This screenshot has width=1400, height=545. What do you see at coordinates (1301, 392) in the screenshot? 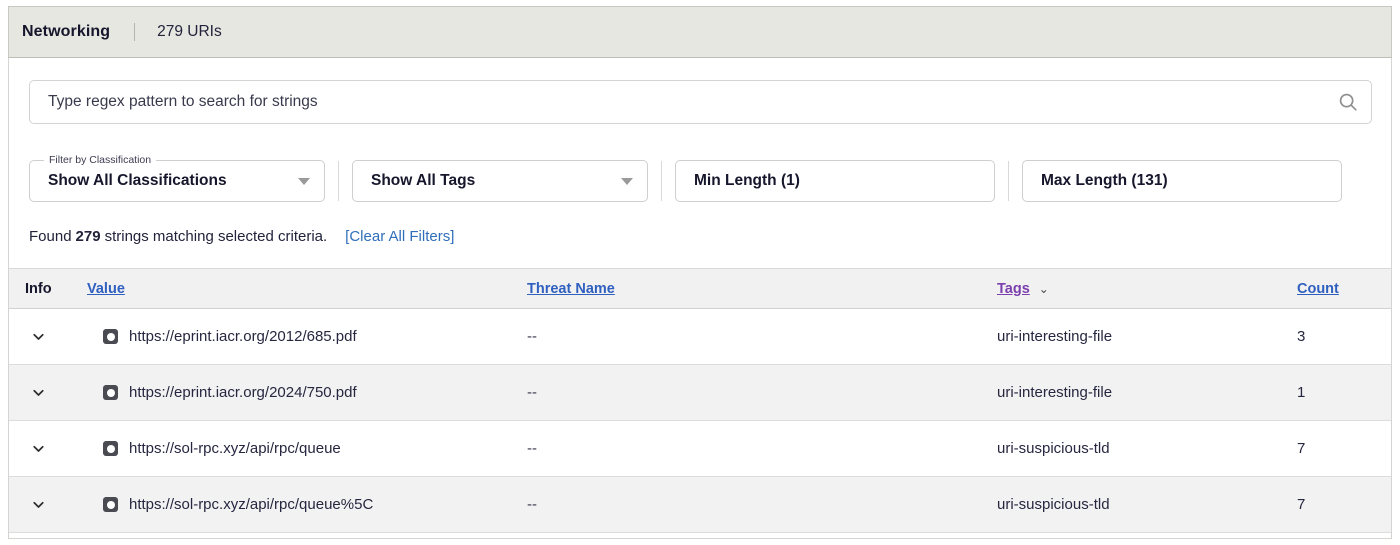
I see `row-count-text: 1` at bounding box center [1301, 392].